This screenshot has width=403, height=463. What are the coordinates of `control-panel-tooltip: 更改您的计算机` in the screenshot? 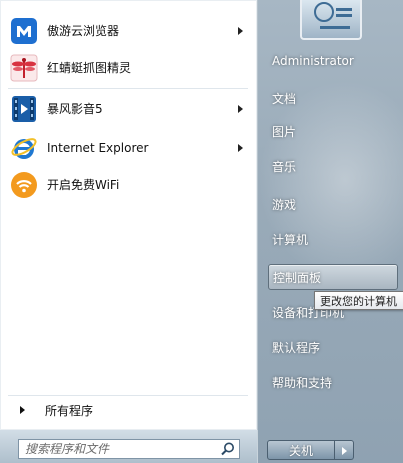 It's located at (358, 300).